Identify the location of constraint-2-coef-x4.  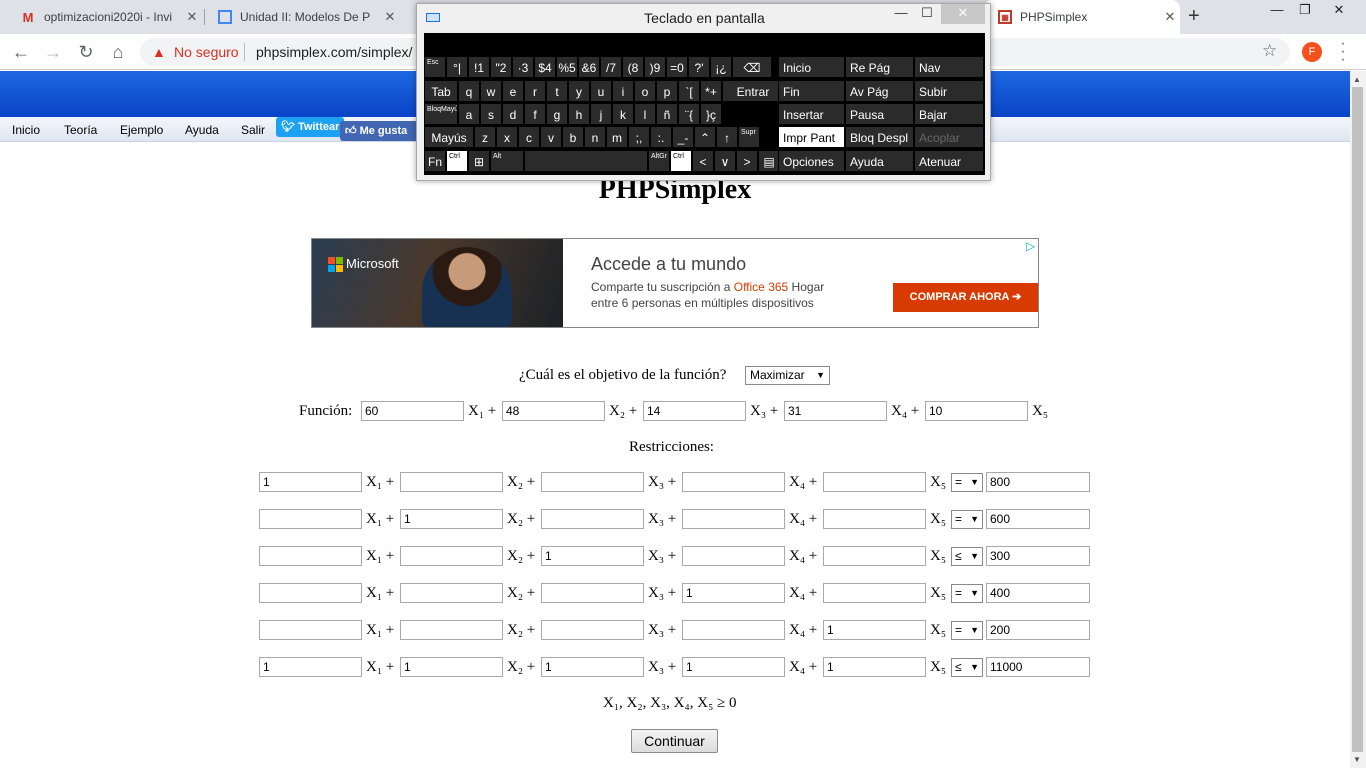
(733, 519).